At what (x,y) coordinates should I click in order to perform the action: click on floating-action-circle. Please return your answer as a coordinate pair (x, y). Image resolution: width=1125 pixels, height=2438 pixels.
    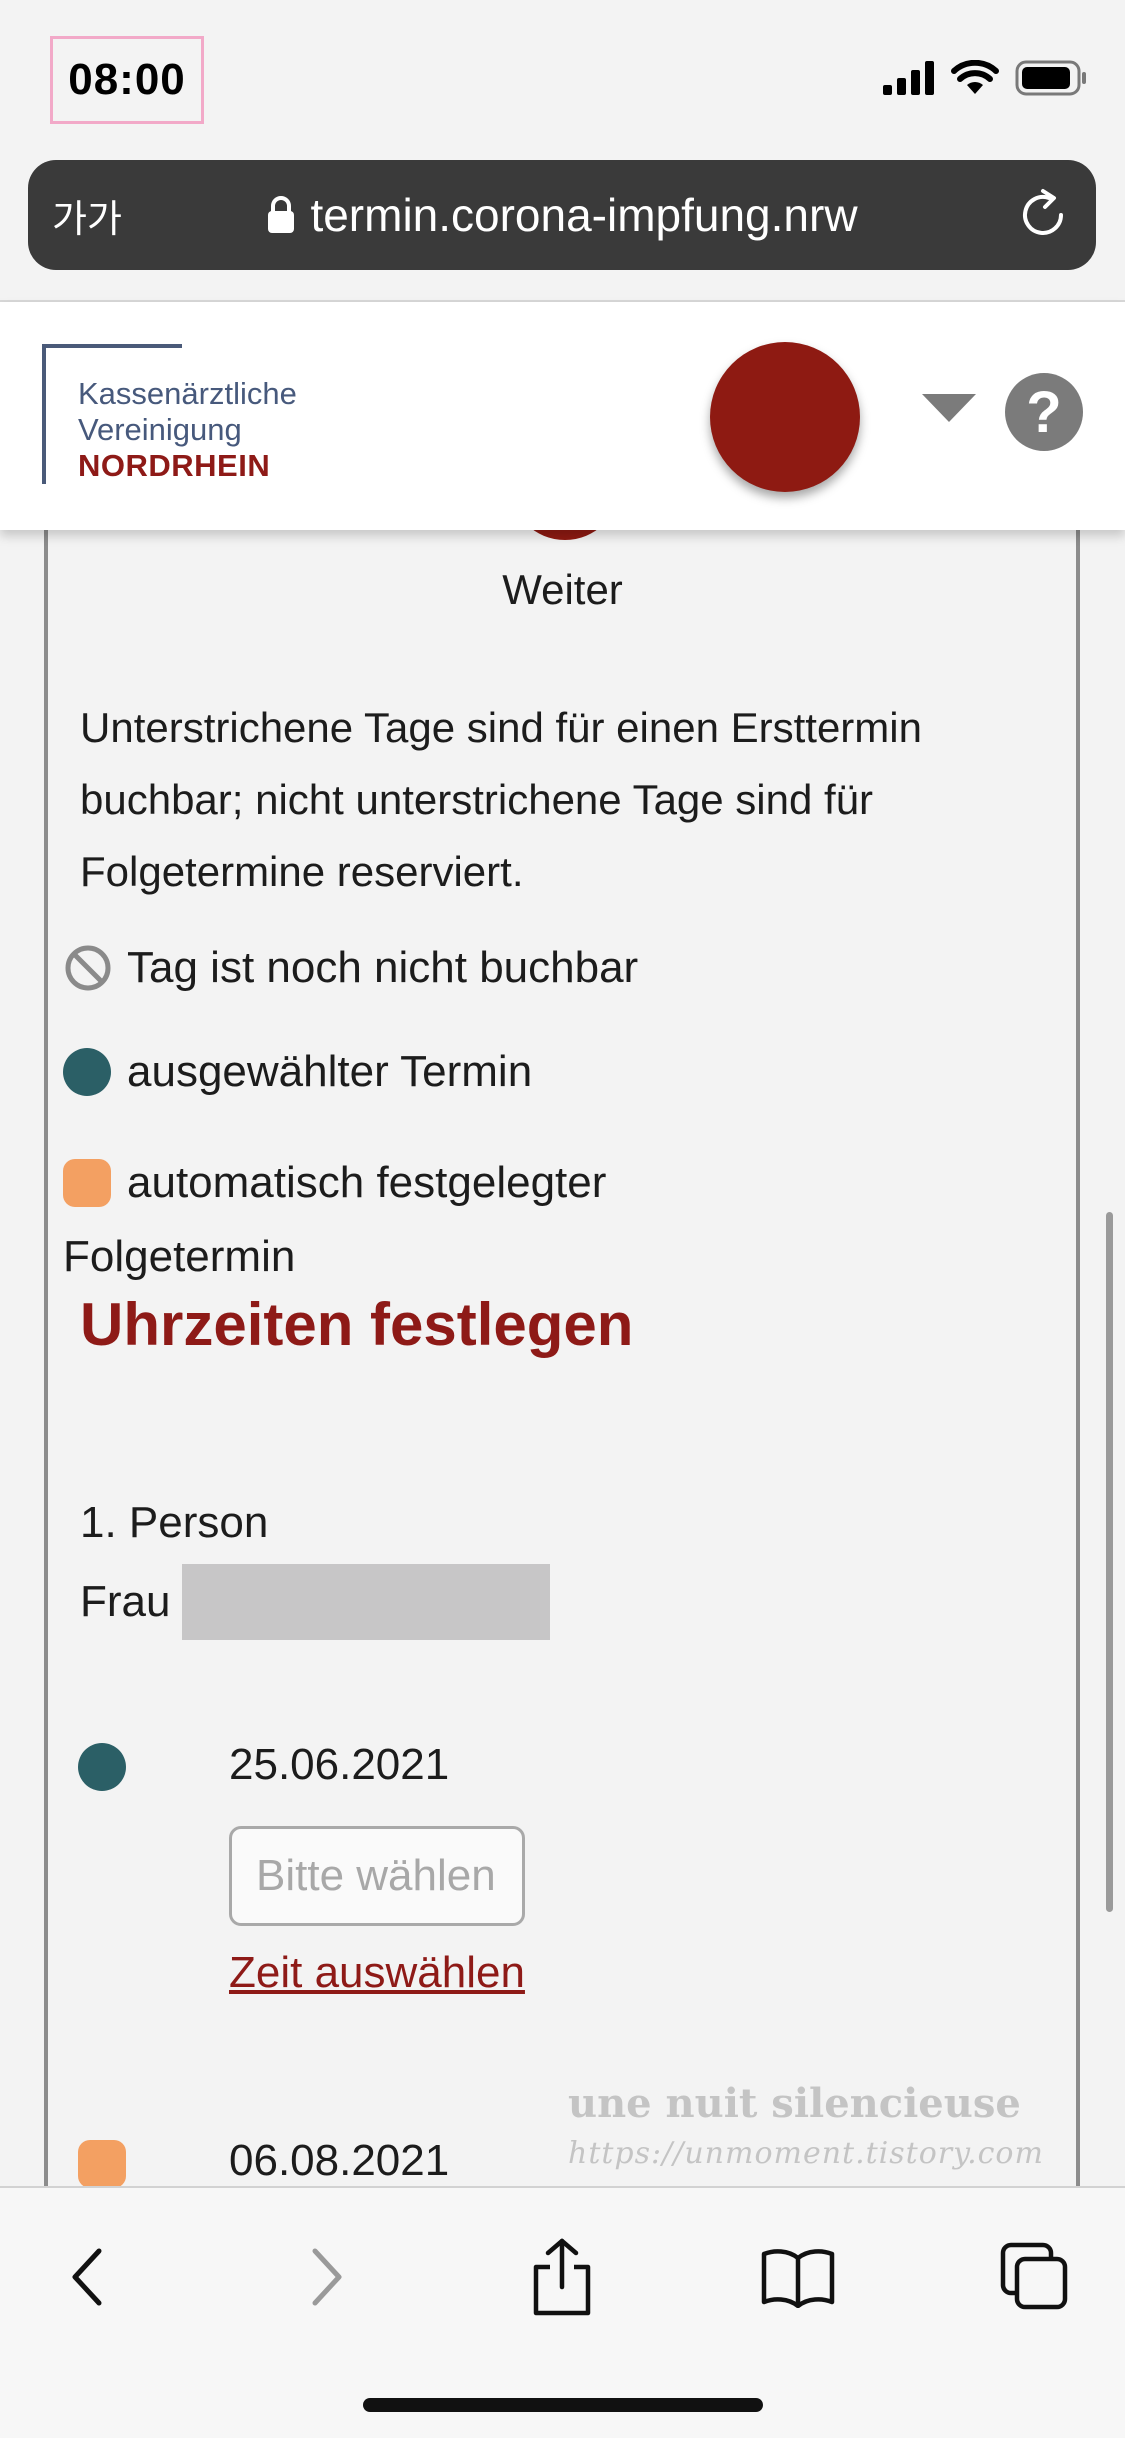
    Looking at the image, I should click on (785, 417).